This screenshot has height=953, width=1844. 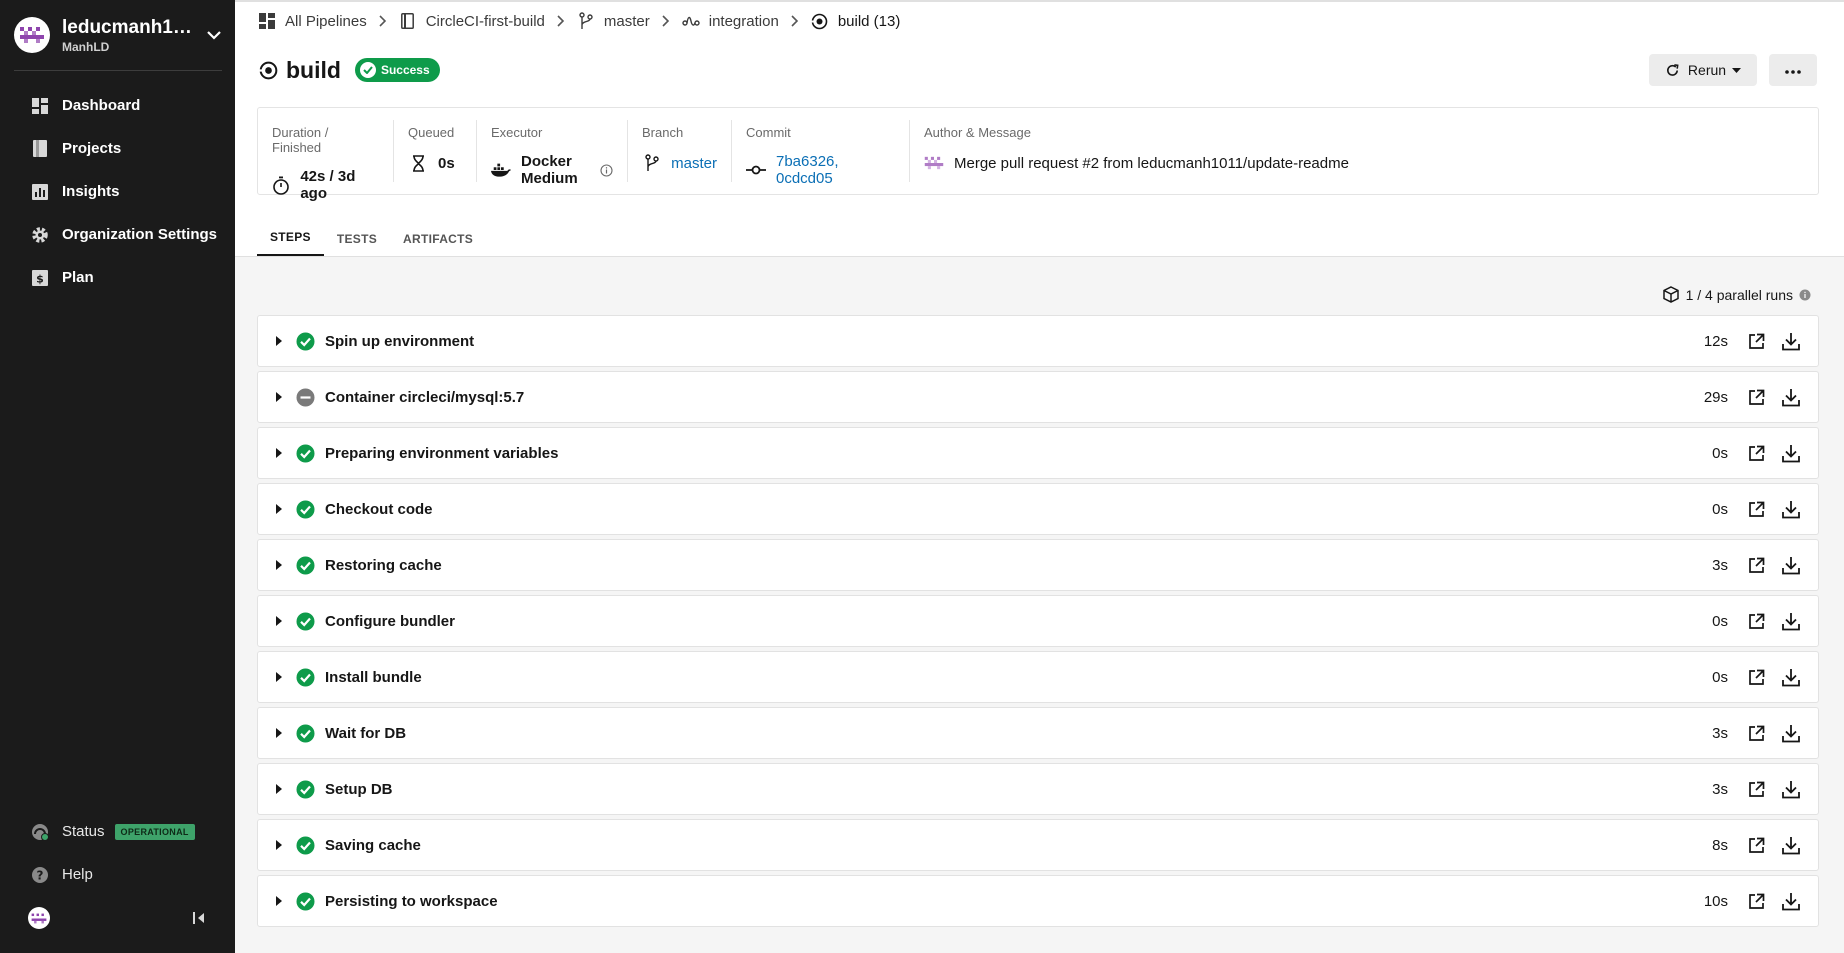 What do you see at coordinates (39, 918) in the screenshot?
I see `user-avatar` at bounding box center [39, 918].